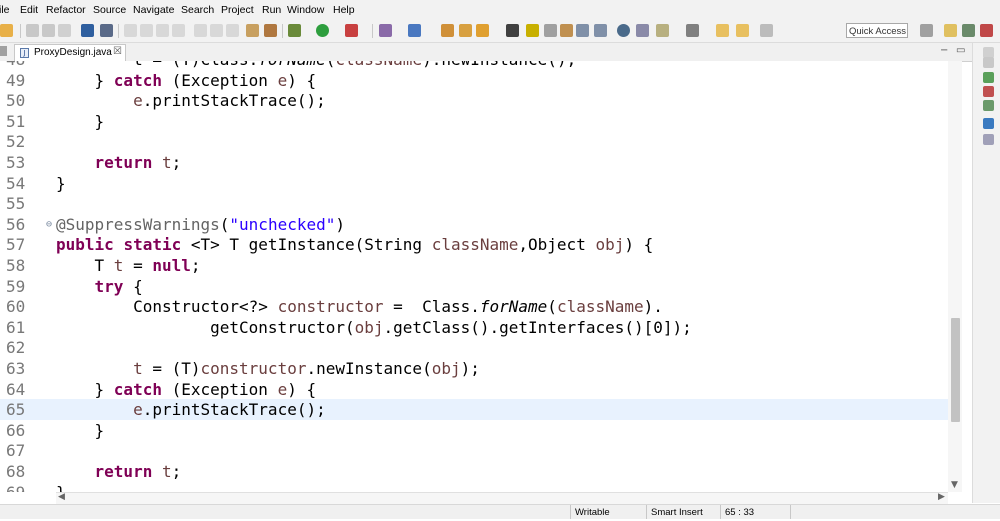 This screenshot has width=1000, height=521. Describe the element at coordinates (87, 30) in the screenshot. I see `terminal-icon` at that location.